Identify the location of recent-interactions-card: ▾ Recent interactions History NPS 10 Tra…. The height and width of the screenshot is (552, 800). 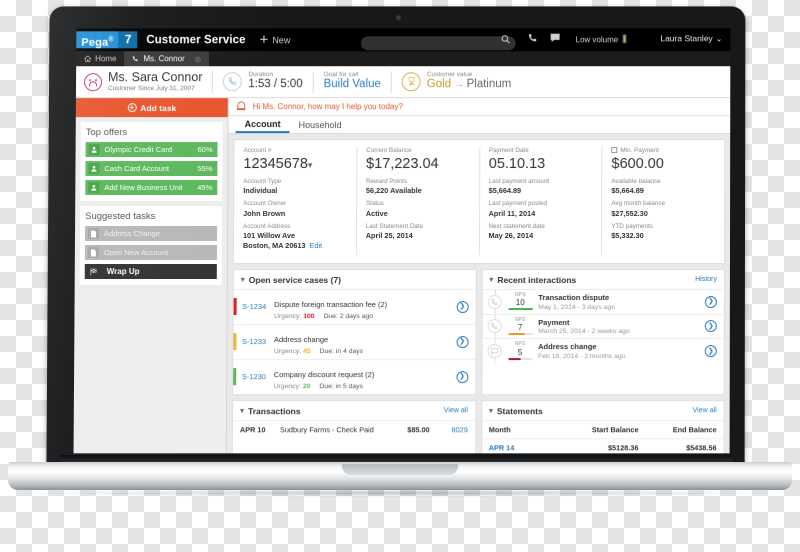
(602, 331).